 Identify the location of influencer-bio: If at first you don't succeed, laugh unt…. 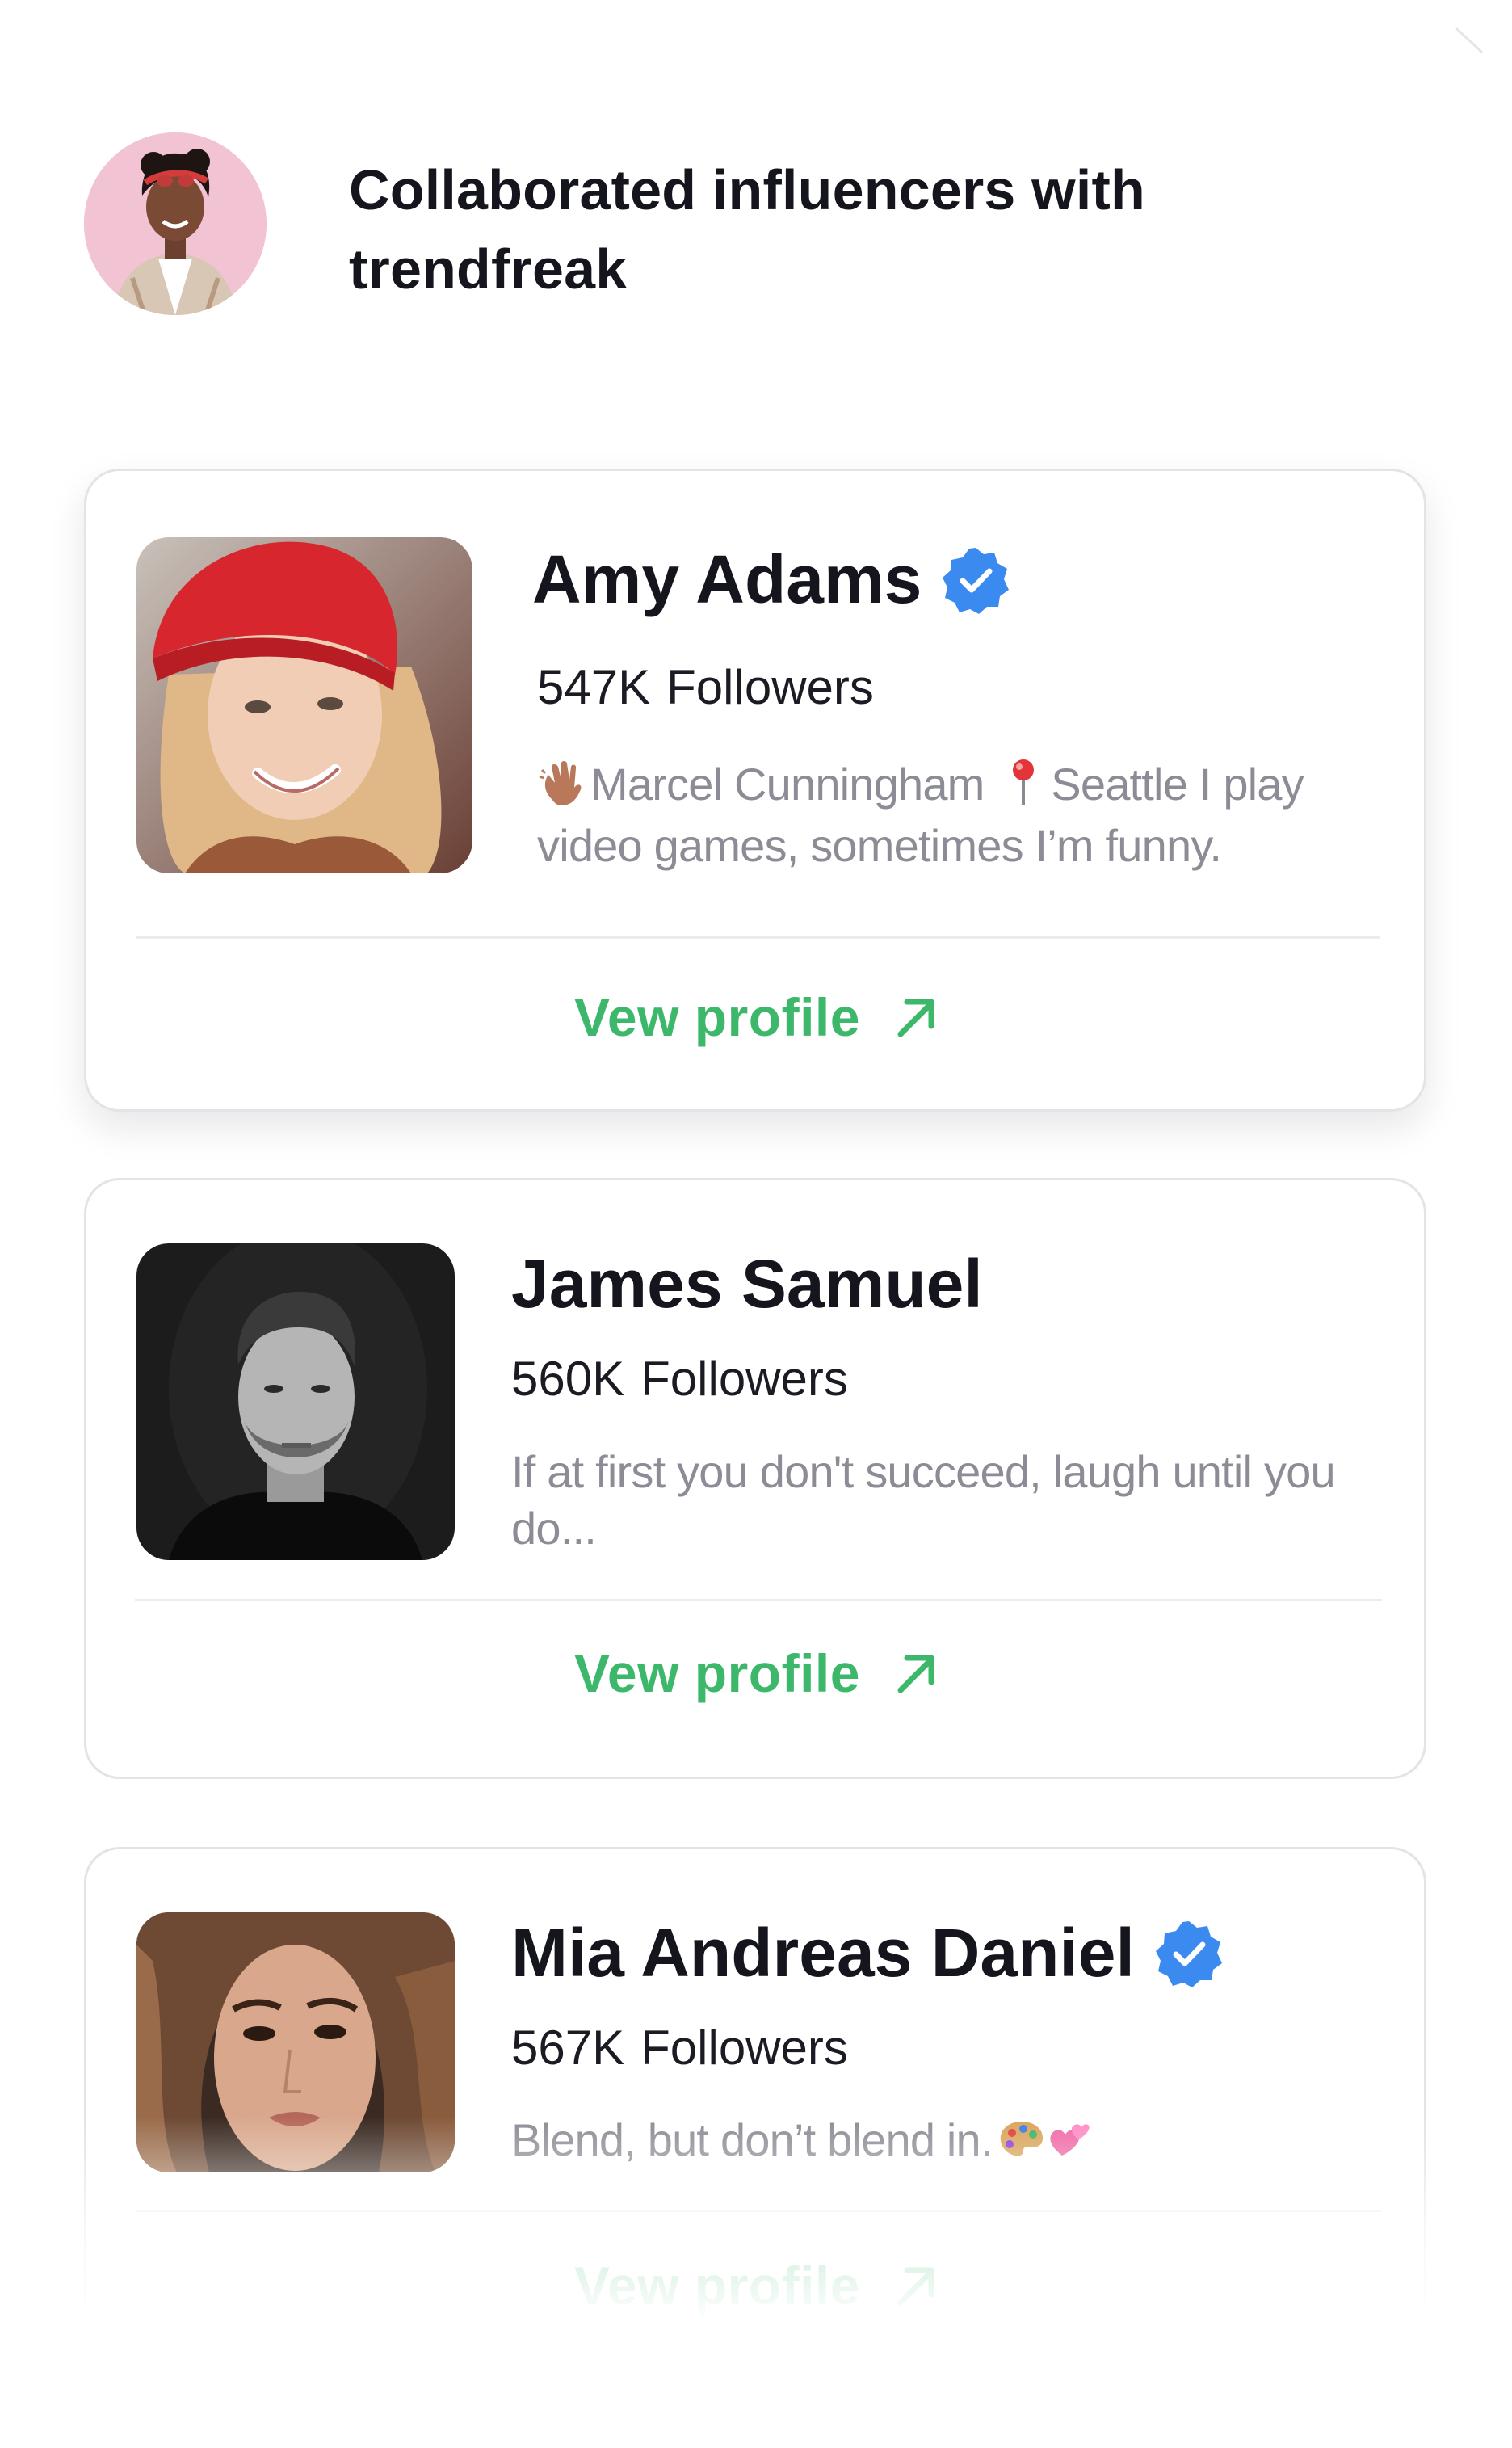
(951, 1500).